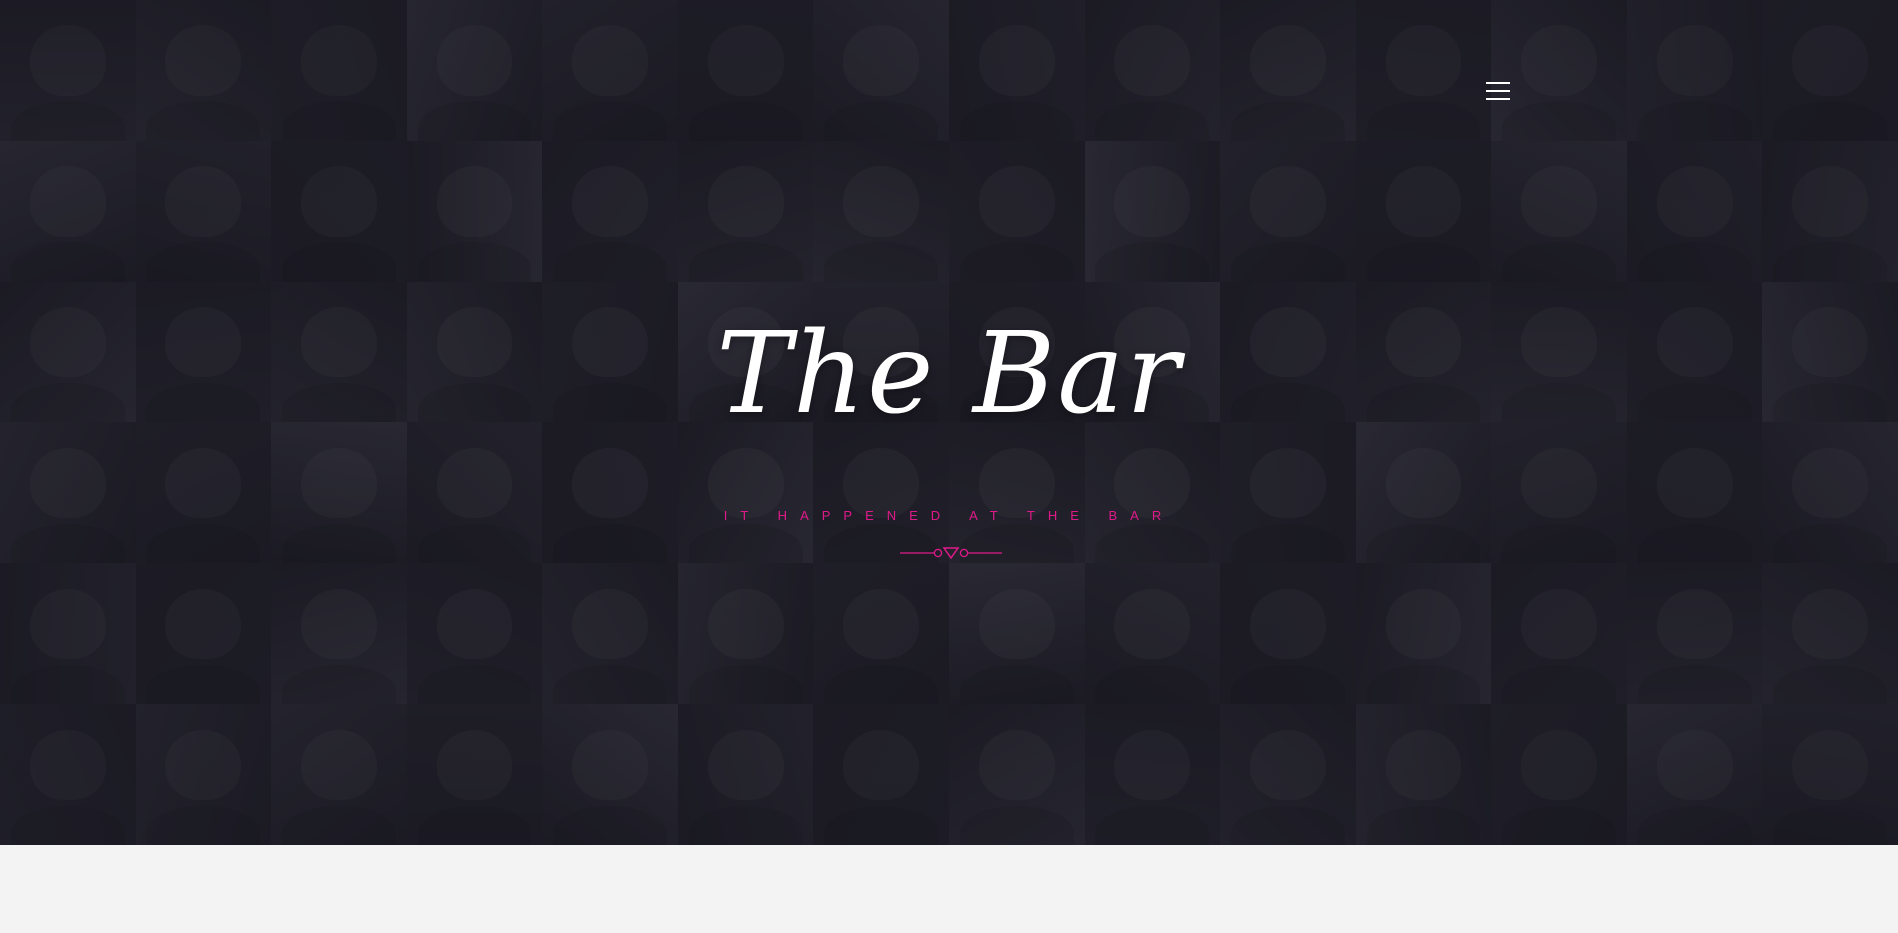  Describe the element at coordinates (1498, 99) in the screenshot. I see `menu-bar-bottom` at that location.